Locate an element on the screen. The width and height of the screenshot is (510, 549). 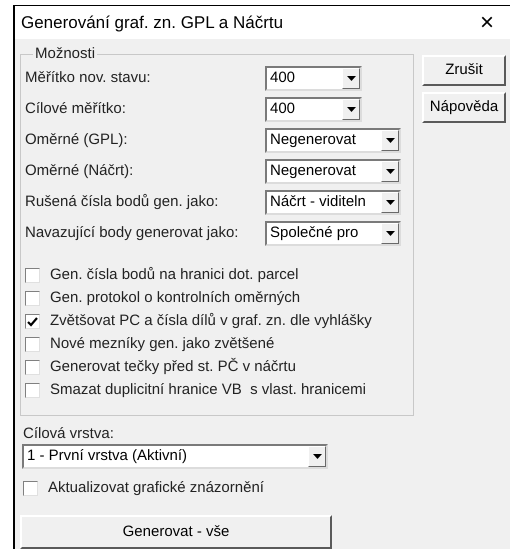
field-label: Rušená čísla bodů gen. jako: is located at coordinates (122, 202).